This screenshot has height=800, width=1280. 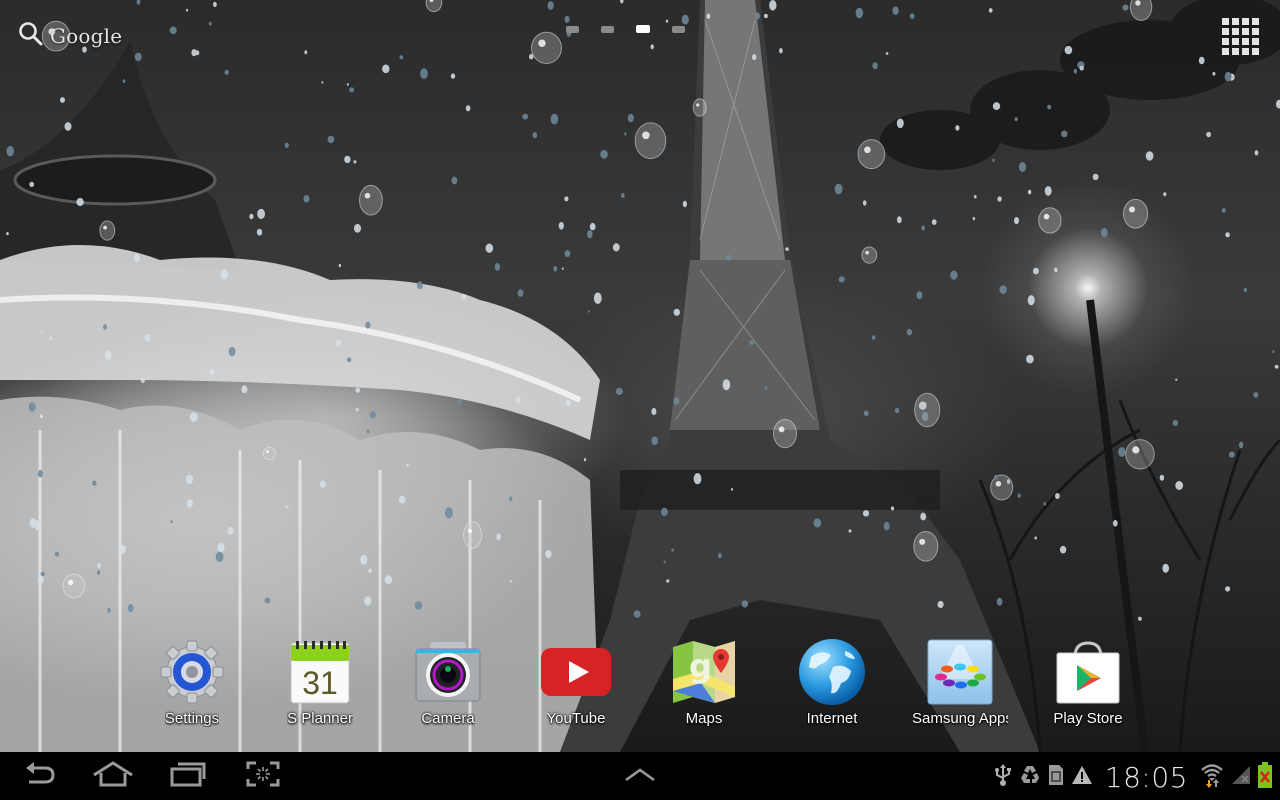 I want to click on shortcut-samsung-apps: Samsung Apps, so click(x=960, y=684).